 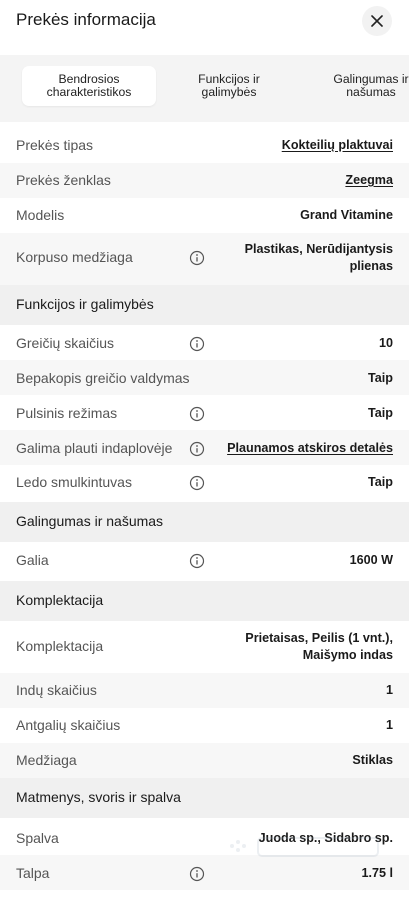 I want to click on spec-label: Komplektacija, so click(x=60, y=646).